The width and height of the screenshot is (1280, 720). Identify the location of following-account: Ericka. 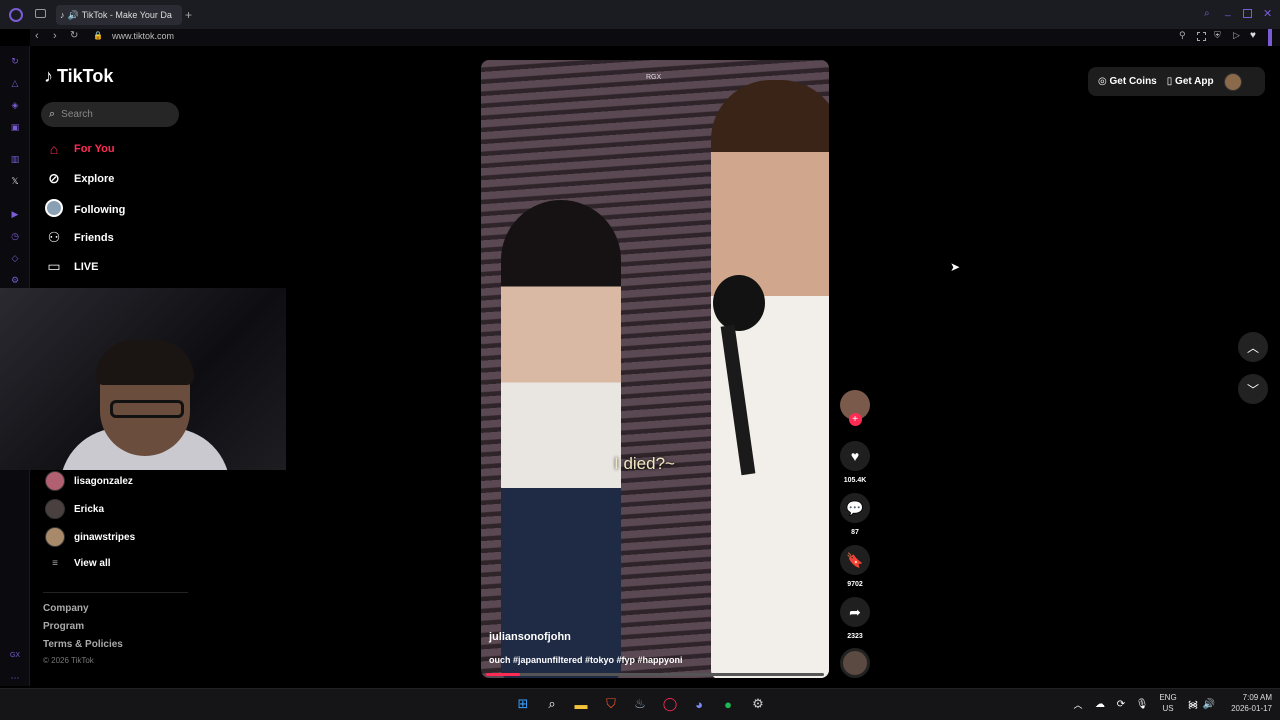
(74, 509).